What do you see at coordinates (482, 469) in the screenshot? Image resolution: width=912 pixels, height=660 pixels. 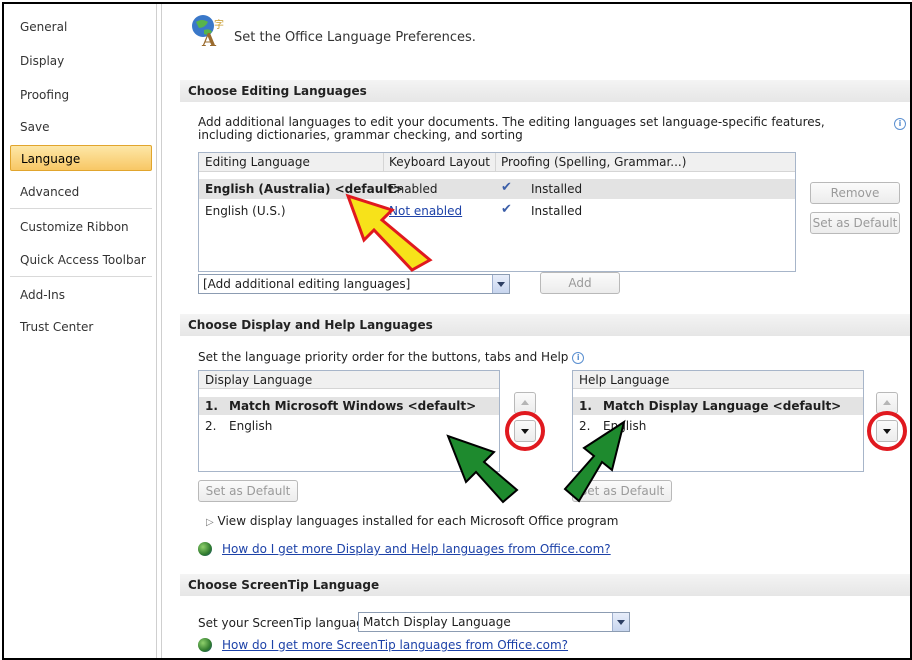 I see `green-arrow-annotation-left` at bounding box center [482, 469].